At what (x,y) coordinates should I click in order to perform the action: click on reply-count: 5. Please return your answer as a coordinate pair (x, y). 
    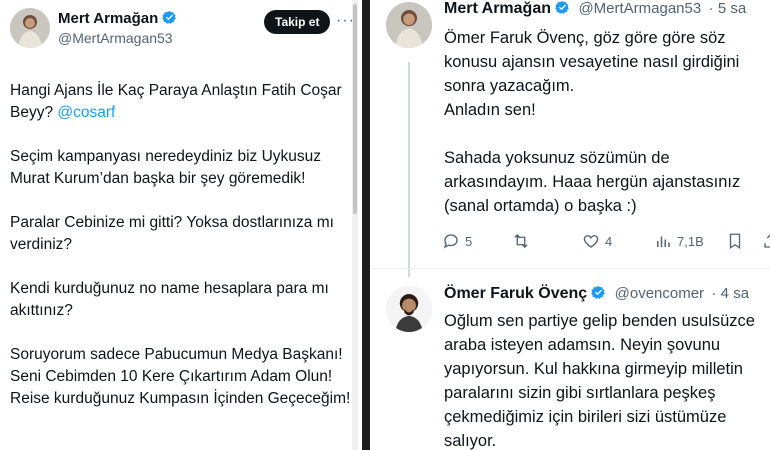
    Looking at the image, I should click on (469, 241).